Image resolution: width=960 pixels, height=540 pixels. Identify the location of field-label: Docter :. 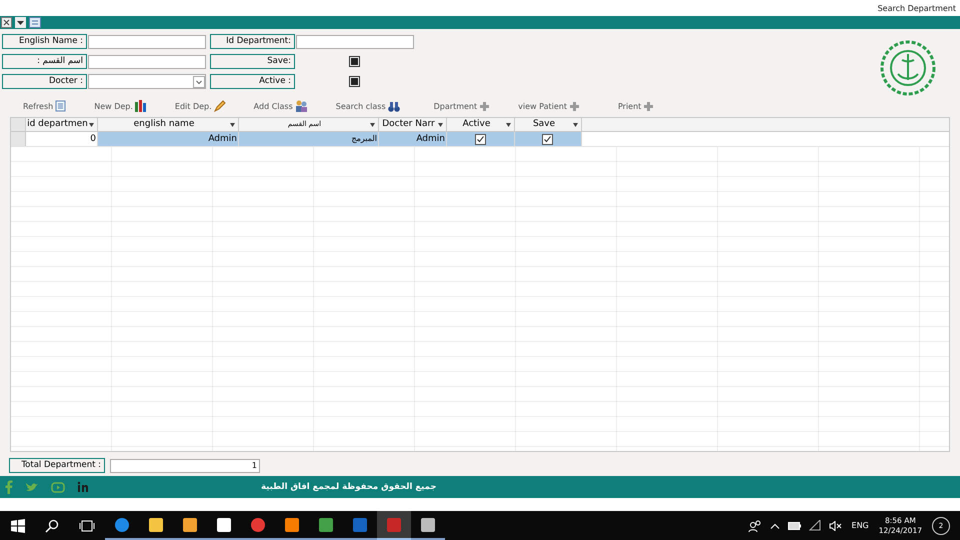
(44, 81).